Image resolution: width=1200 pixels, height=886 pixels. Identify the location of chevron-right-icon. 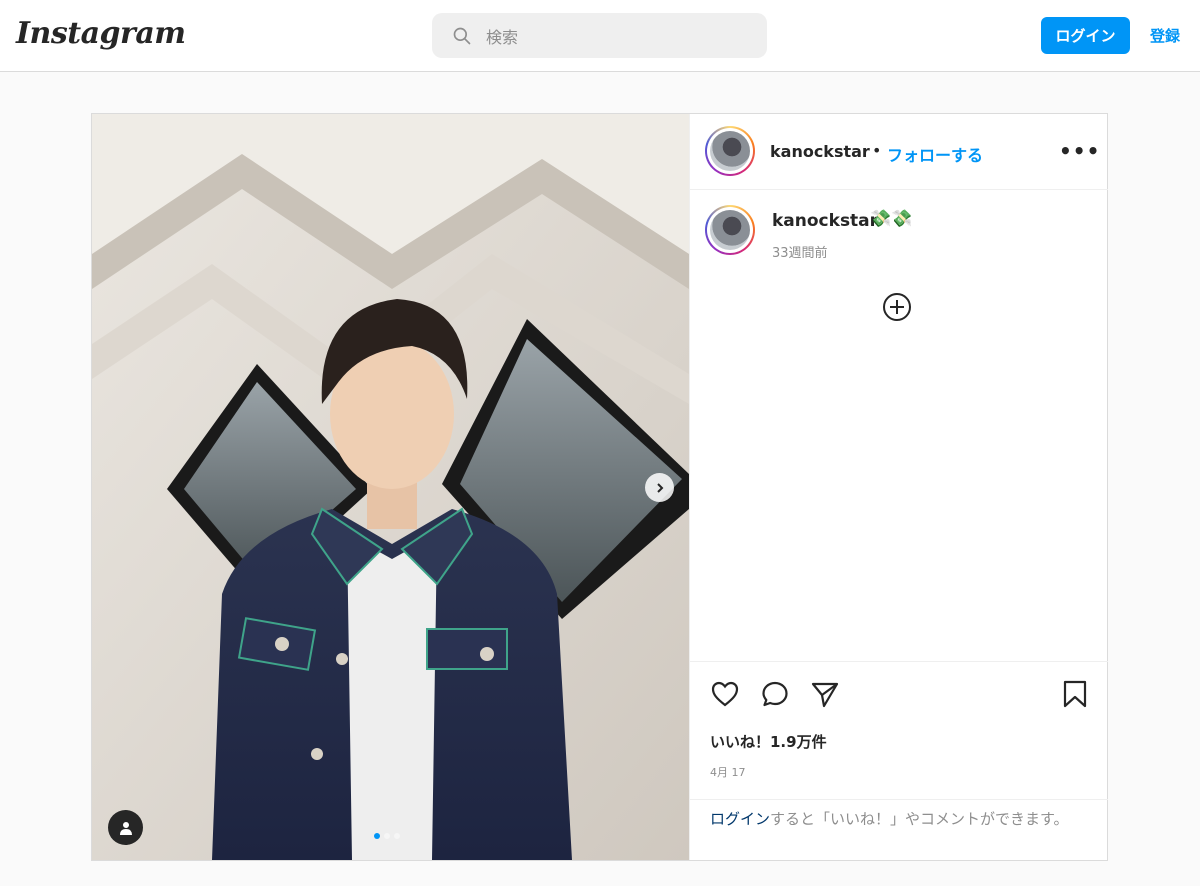
(659, 487).